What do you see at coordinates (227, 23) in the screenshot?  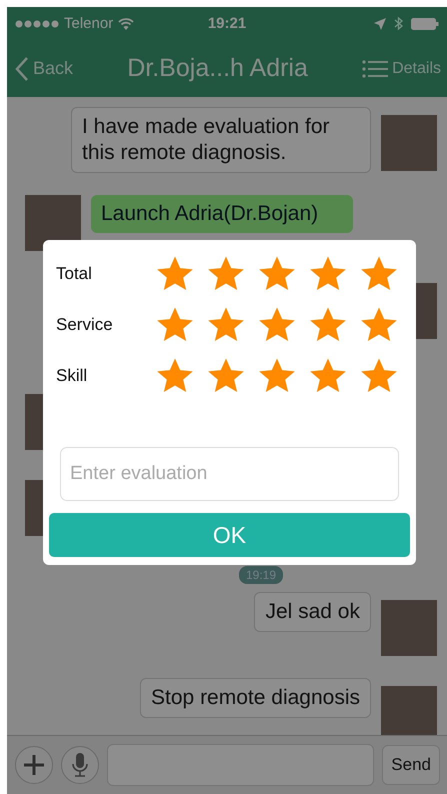 I see `clock-time: 19:21` at bounding box center [227, 23].